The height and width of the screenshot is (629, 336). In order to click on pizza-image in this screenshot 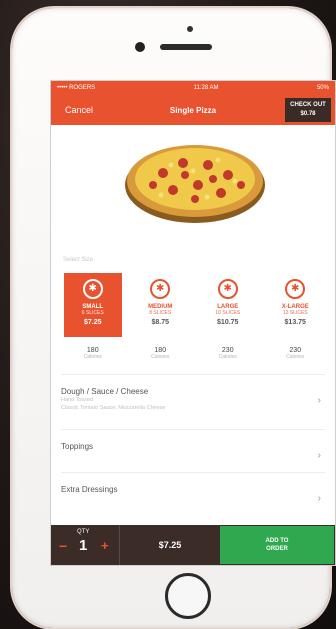, I will do `click(195, 184)`.